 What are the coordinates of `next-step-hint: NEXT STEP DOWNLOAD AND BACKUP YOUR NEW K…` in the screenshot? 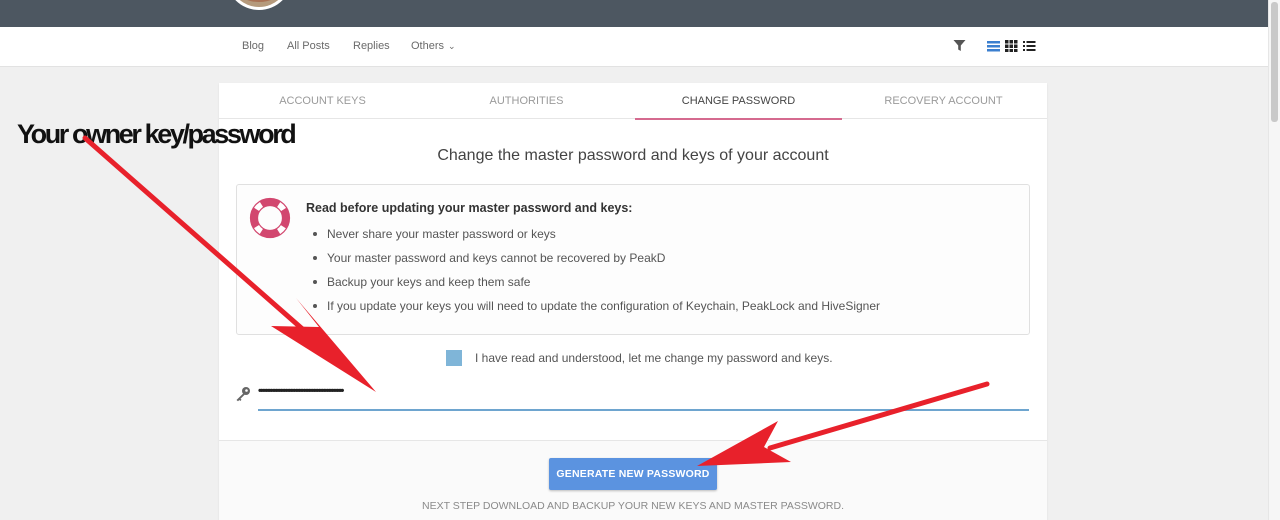 It's located at (633, 506).